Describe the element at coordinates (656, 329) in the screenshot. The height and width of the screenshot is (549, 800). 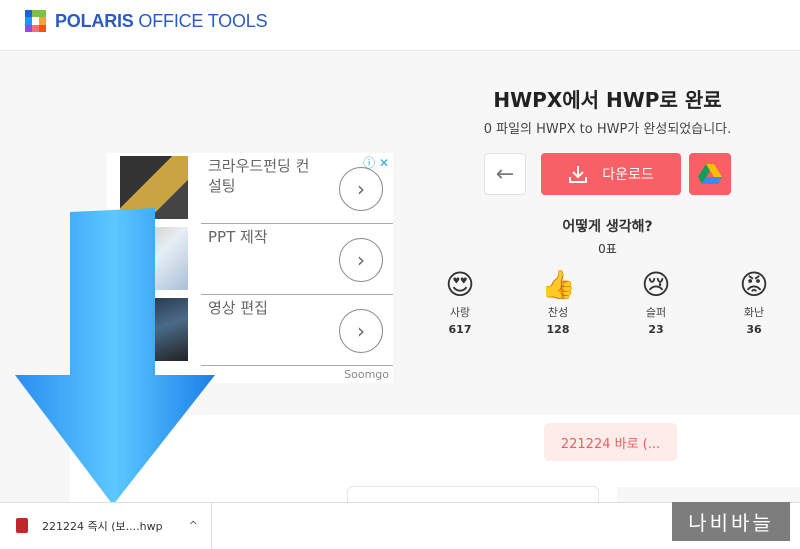
I see `reaction-count: 23` at that location.